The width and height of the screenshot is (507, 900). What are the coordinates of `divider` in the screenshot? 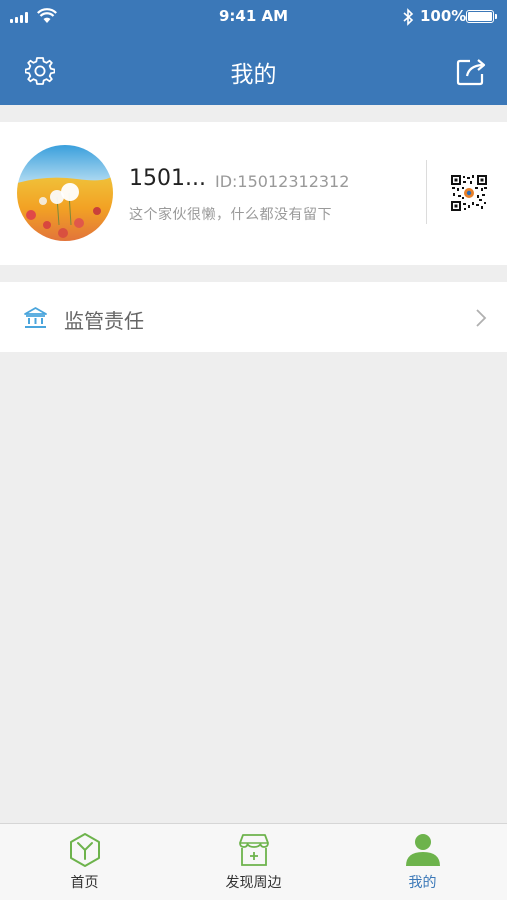 It's located at (426, 192).